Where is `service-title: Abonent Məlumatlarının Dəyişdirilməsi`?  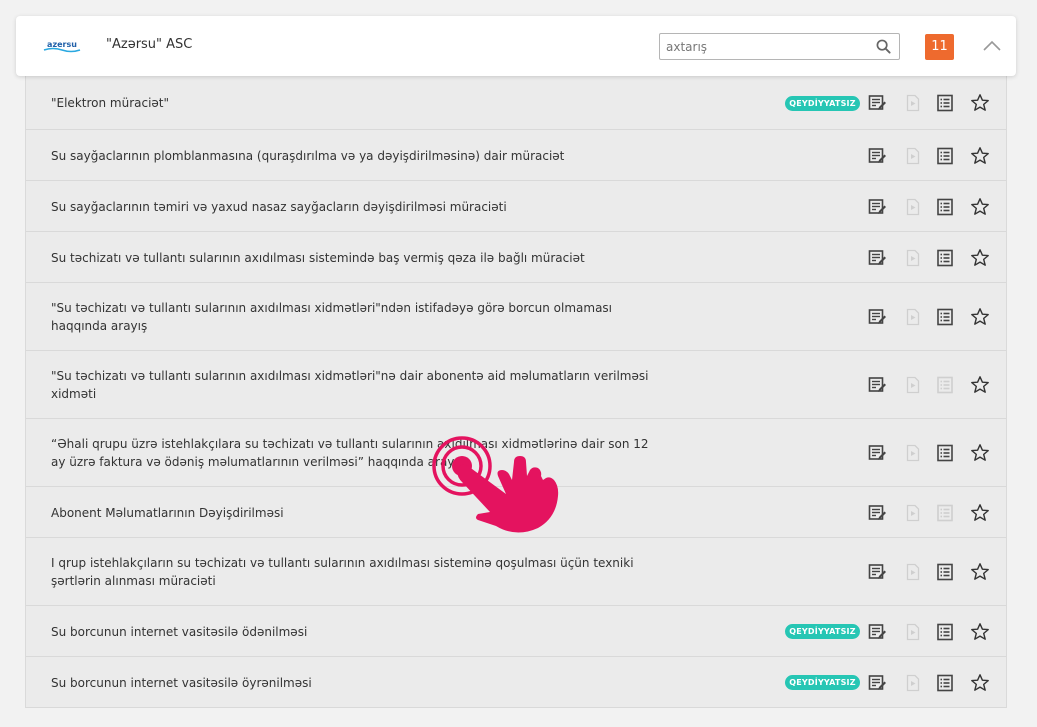 service-title: Abonent Məlumatlarının Dəyişdirilməsi is located at coordinates (351, 513).